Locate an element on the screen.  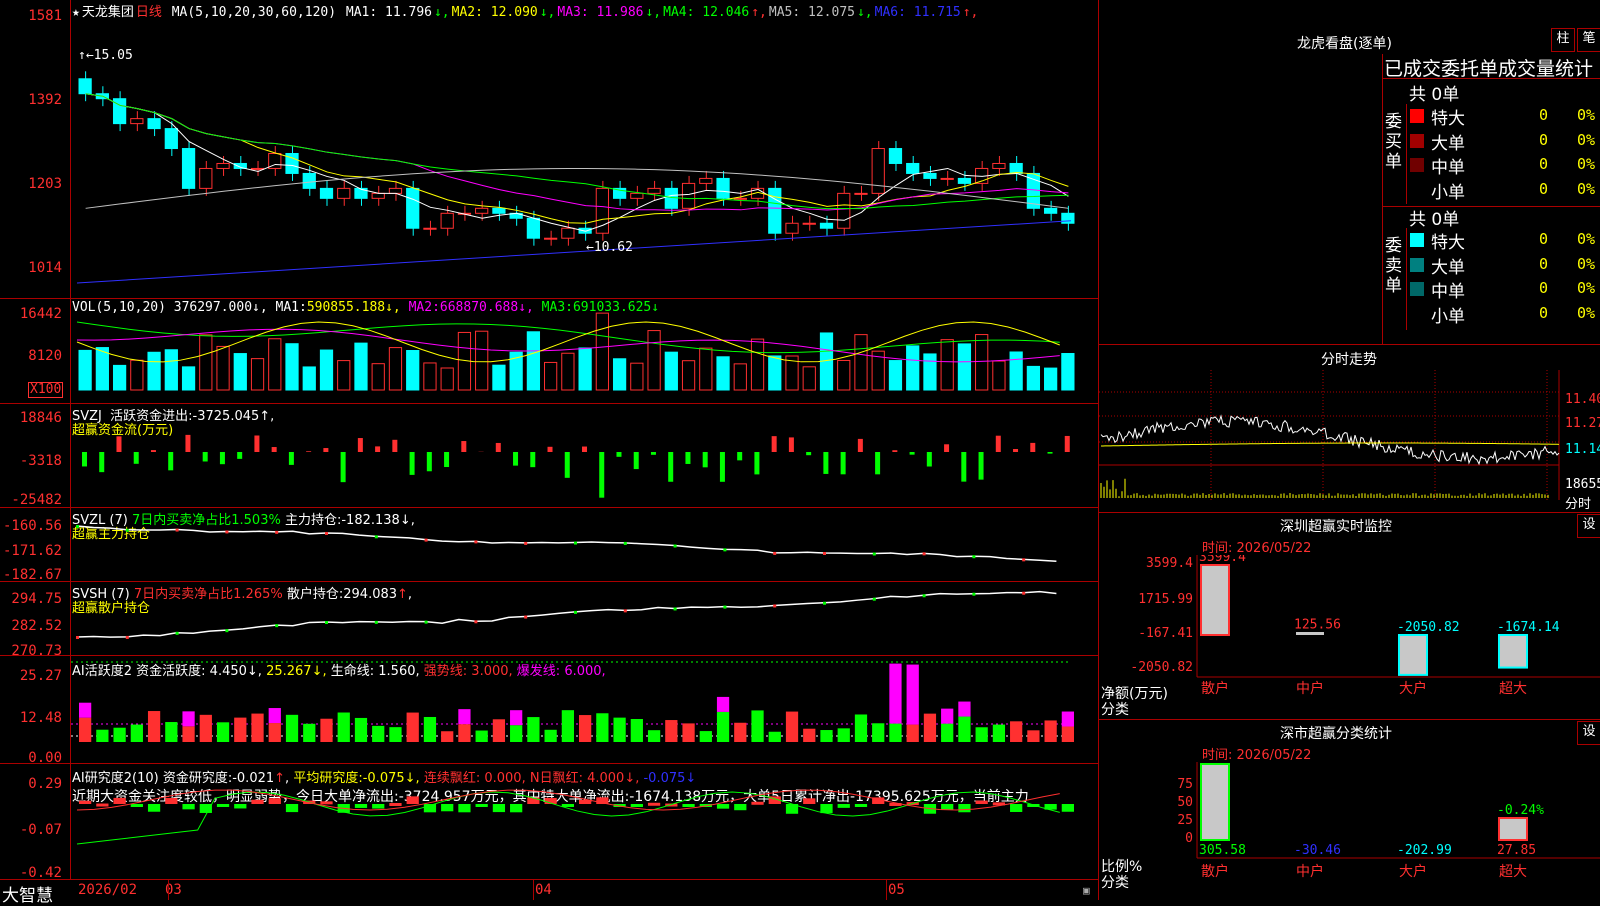
tick-view-button: 笔 is located at coordinates (1588, 40).